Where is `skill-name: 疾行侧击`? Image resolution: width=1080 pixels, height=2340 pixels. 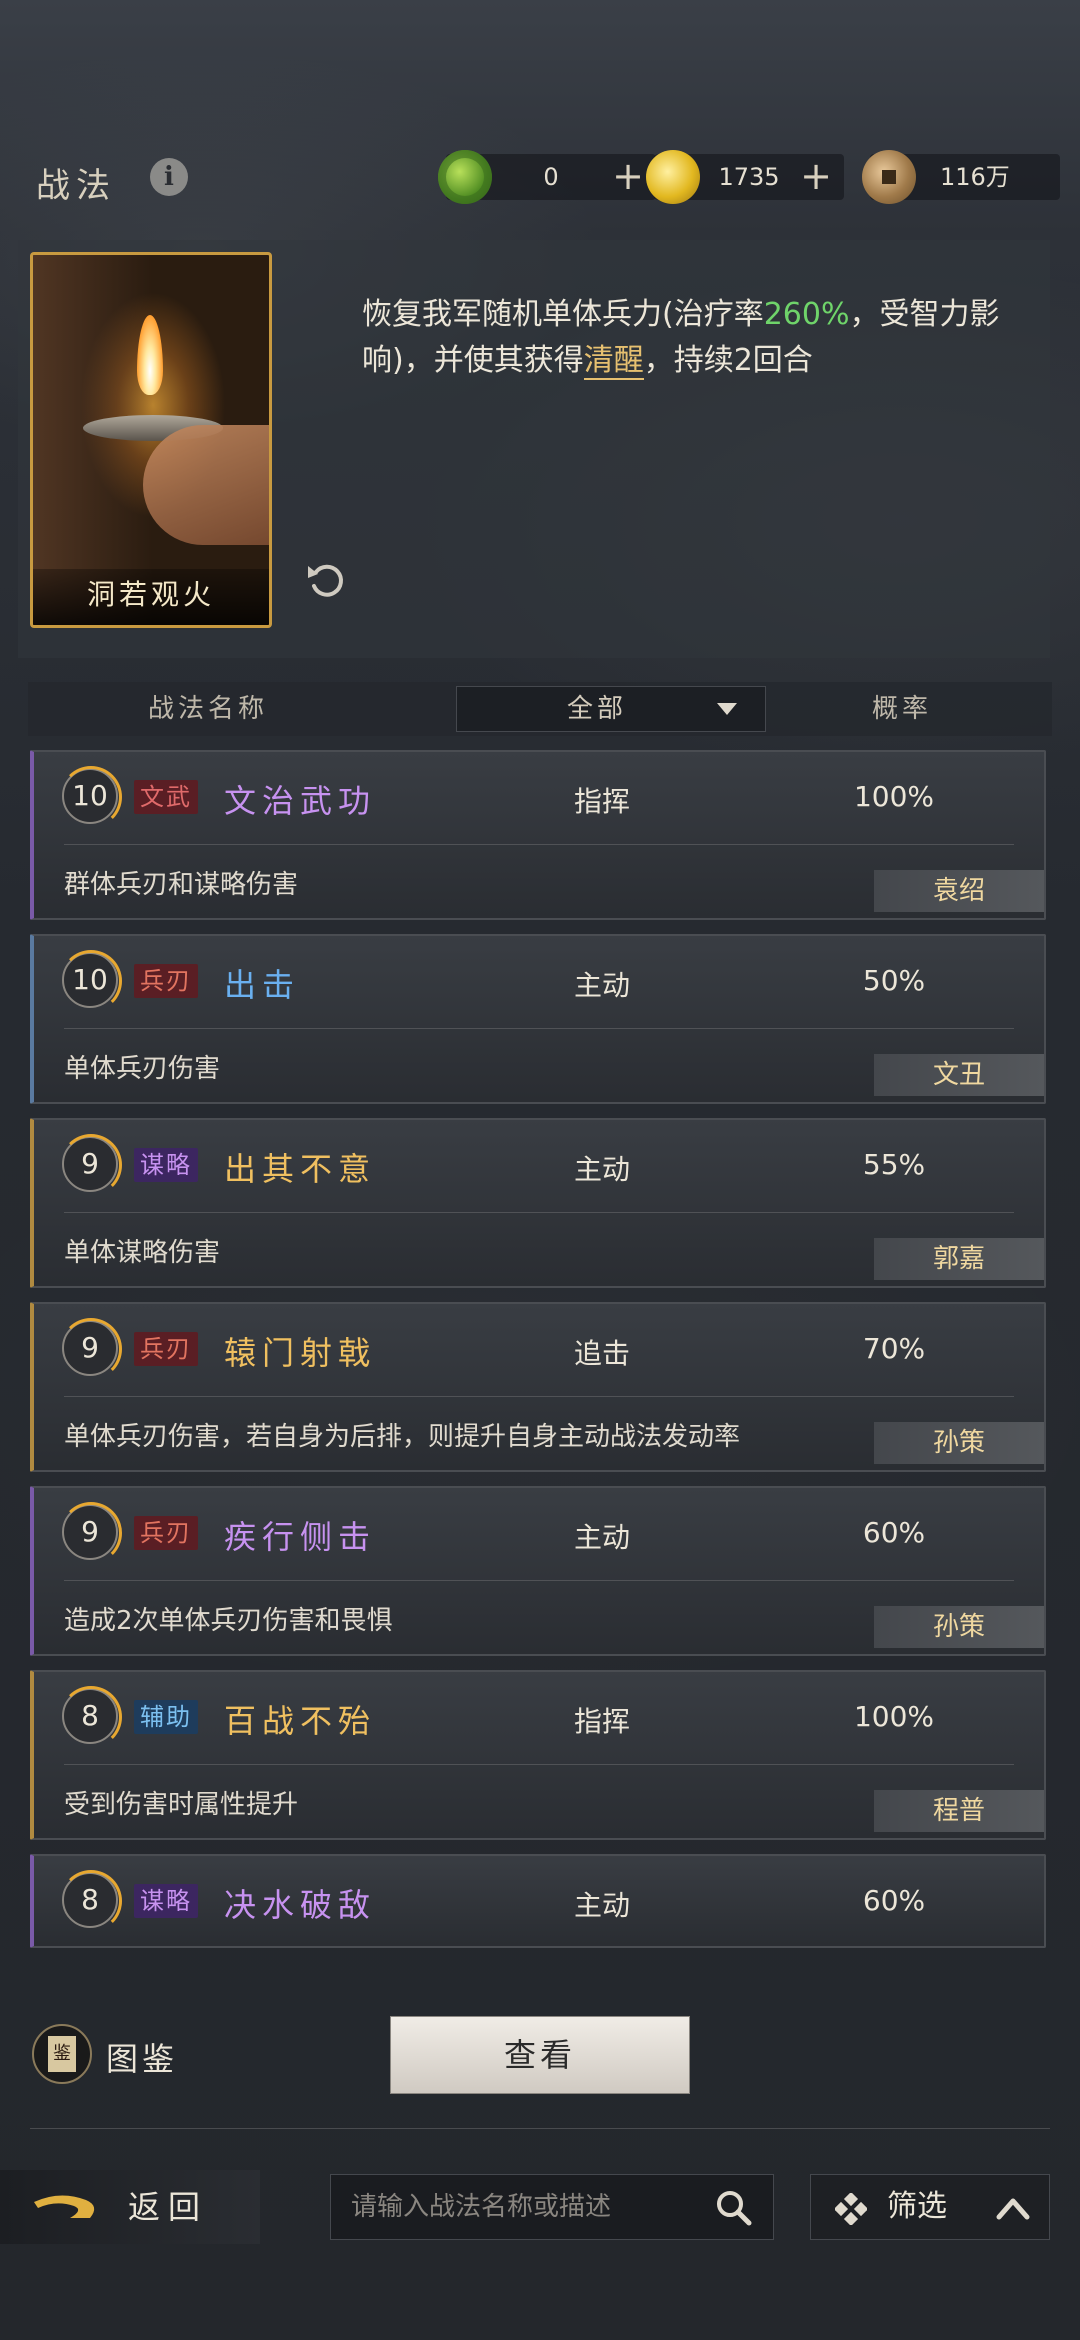
skill-name: 疾行侧击 is located at coordinates (300, 1537).